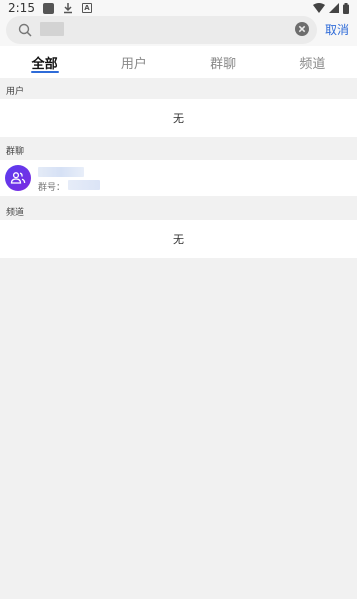 The image size is (357, 599). Describe the element at coordinates (178, 211) in the screenshot. I see `channels-section-header: 频道` at that location.